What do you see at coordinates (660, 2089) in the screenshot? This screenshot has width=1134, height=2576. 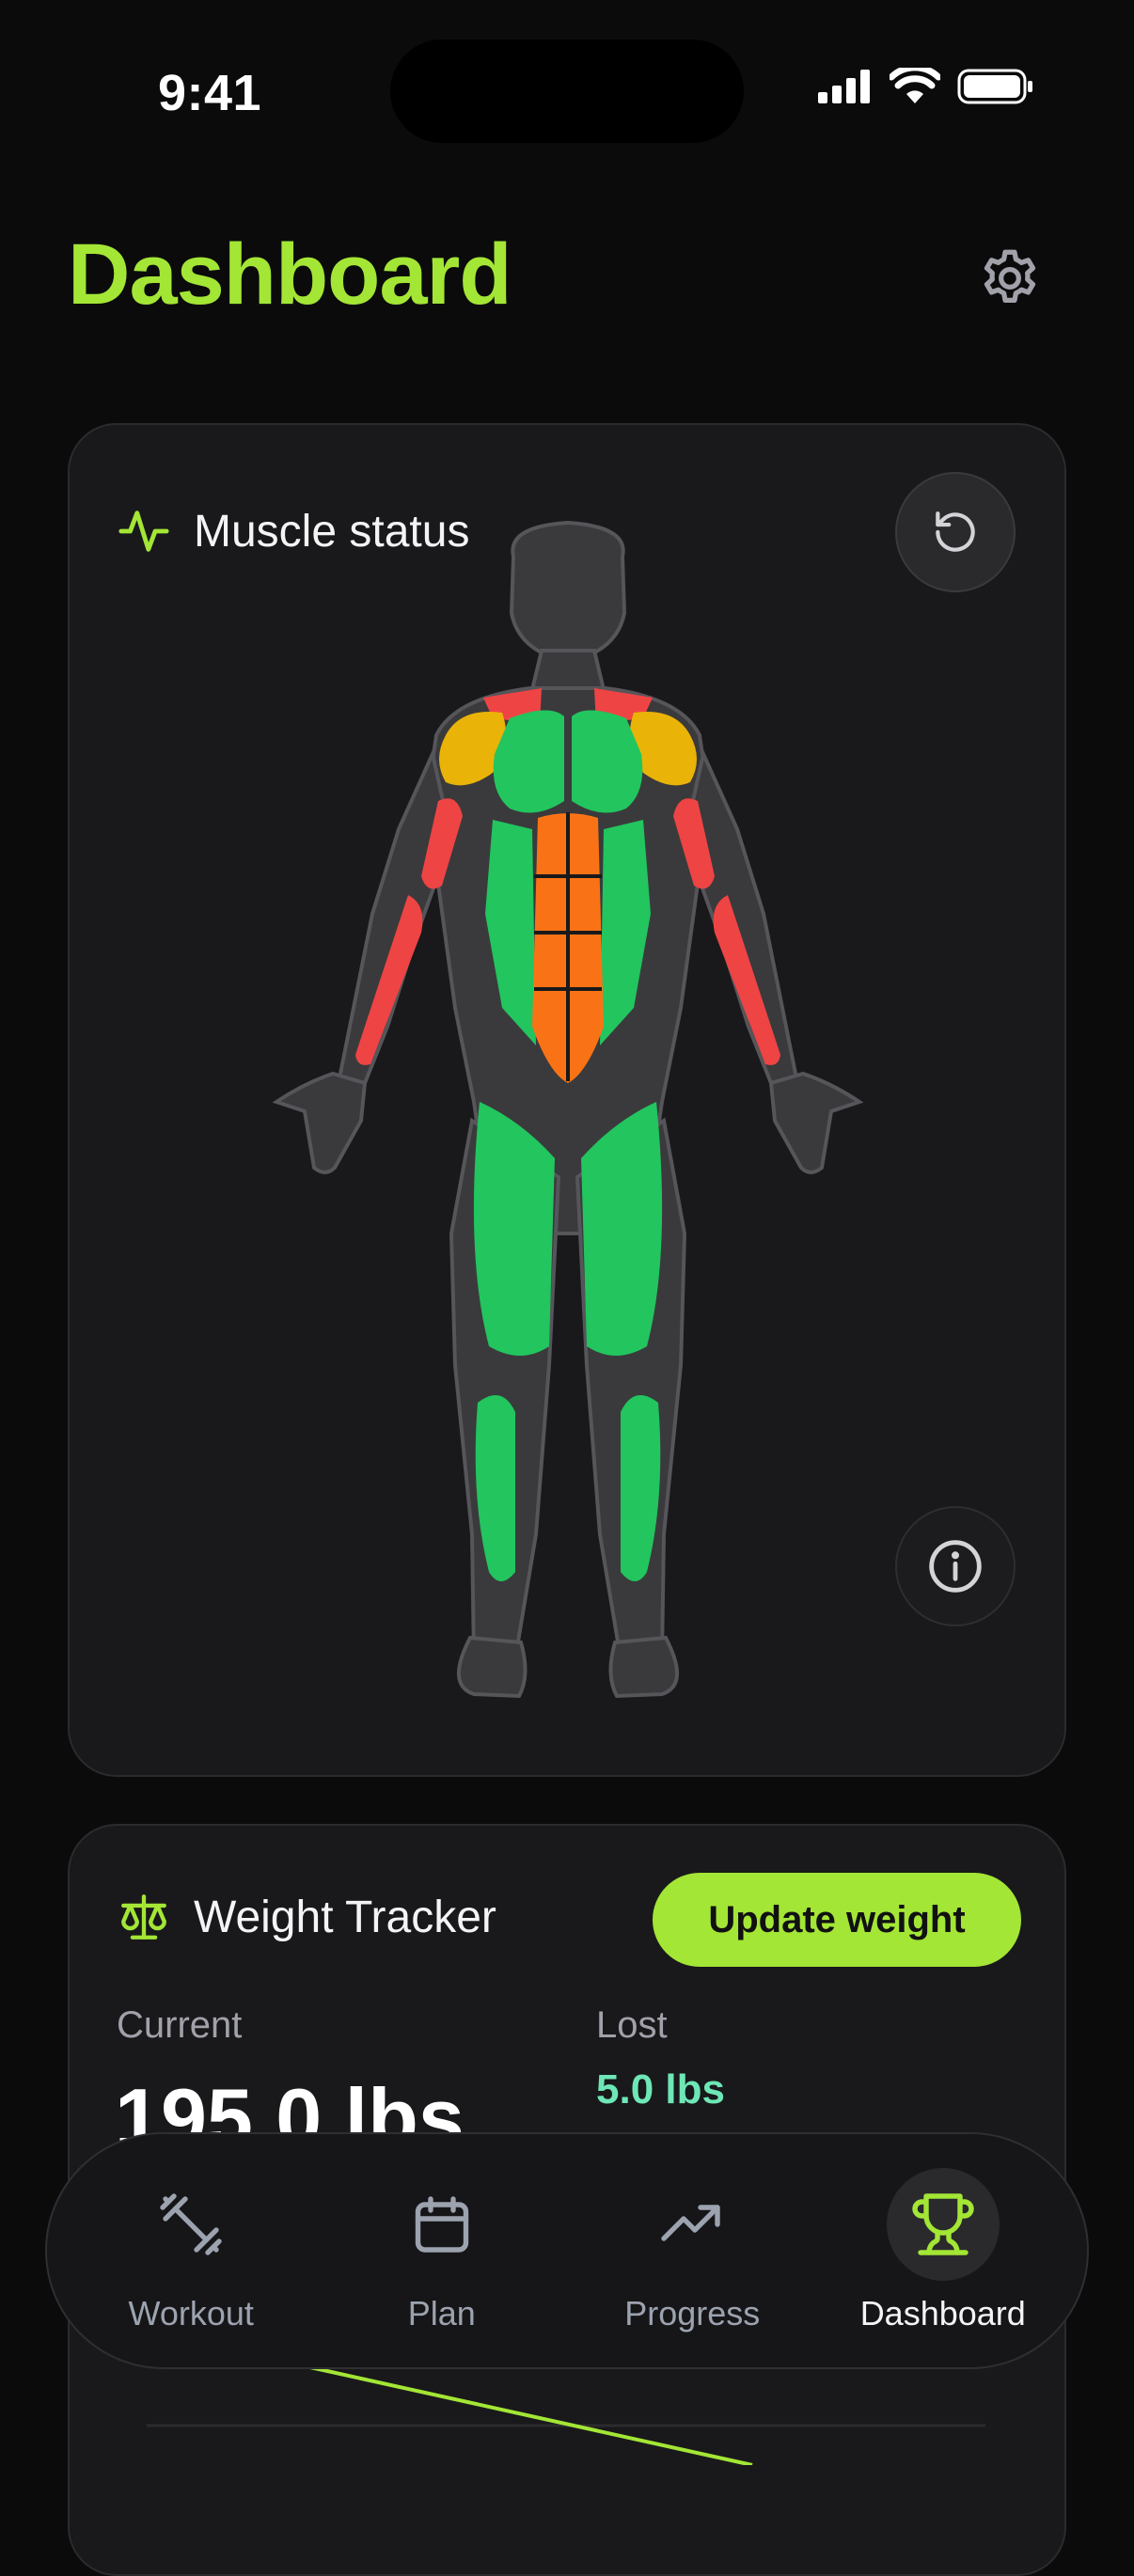 I see `lost-weight-value: 5.0 lbs` at bounding box center [660, 2089].